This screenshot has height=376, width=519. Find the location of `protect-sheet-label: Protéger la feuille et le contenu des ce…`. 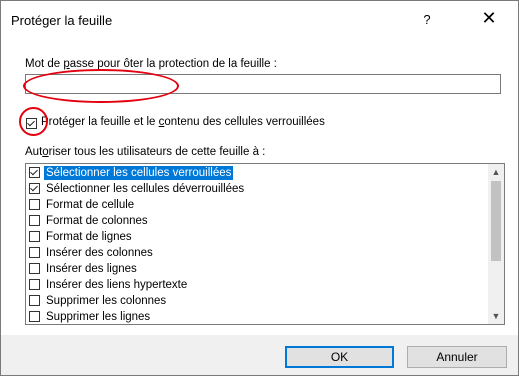

protect-sheet-label: Protéger la feuille et le contenu des ce… is located at coordinates (183, 122).